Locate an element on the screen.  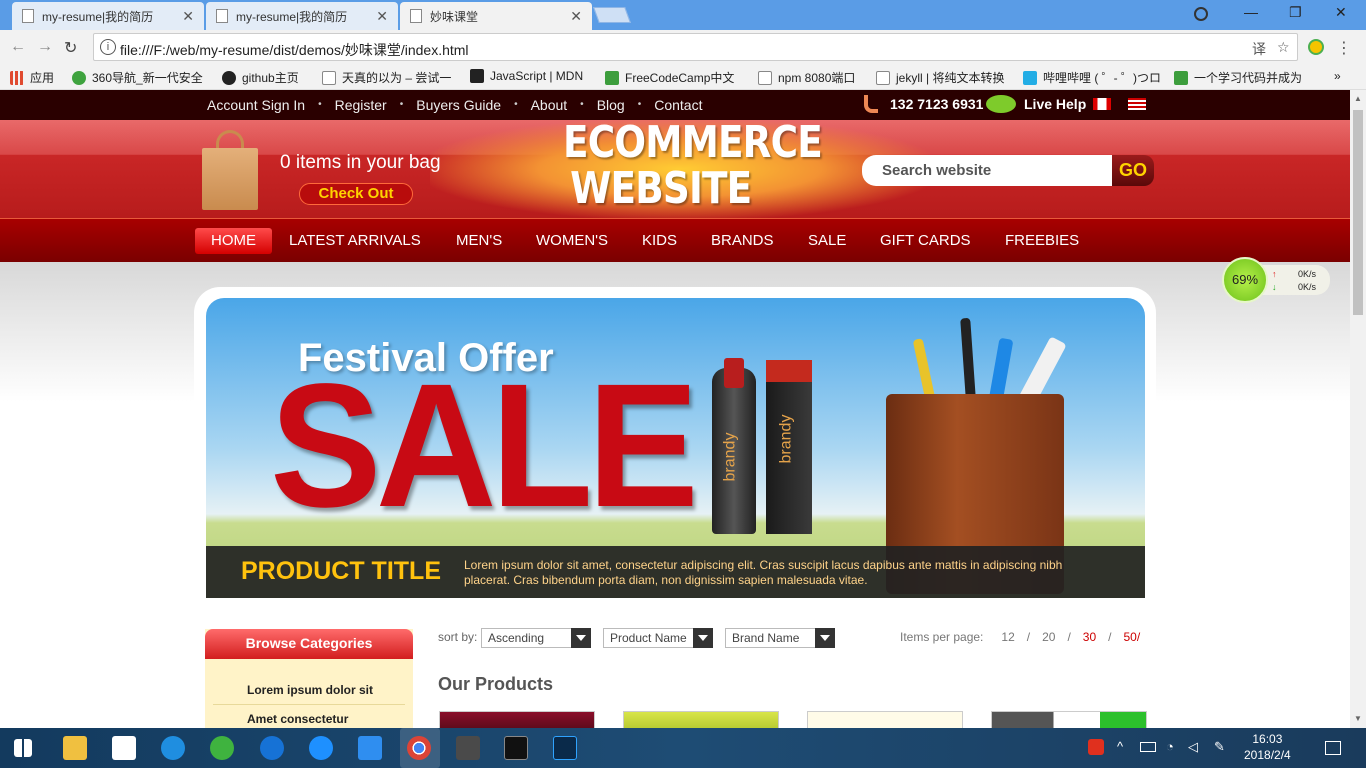
bookmark-learn-code: 一个学习代码并成为 is located at coordinates (1238, 77).